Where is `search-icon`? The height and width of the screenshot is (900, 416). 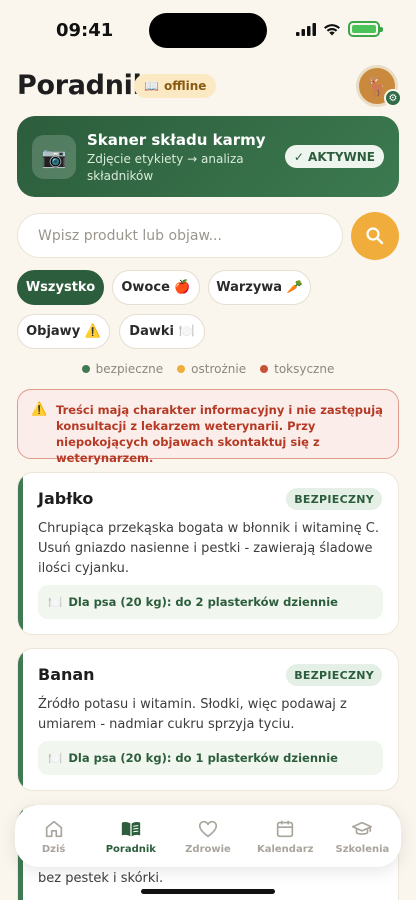 search-icon is located at coordinates (375, 236).